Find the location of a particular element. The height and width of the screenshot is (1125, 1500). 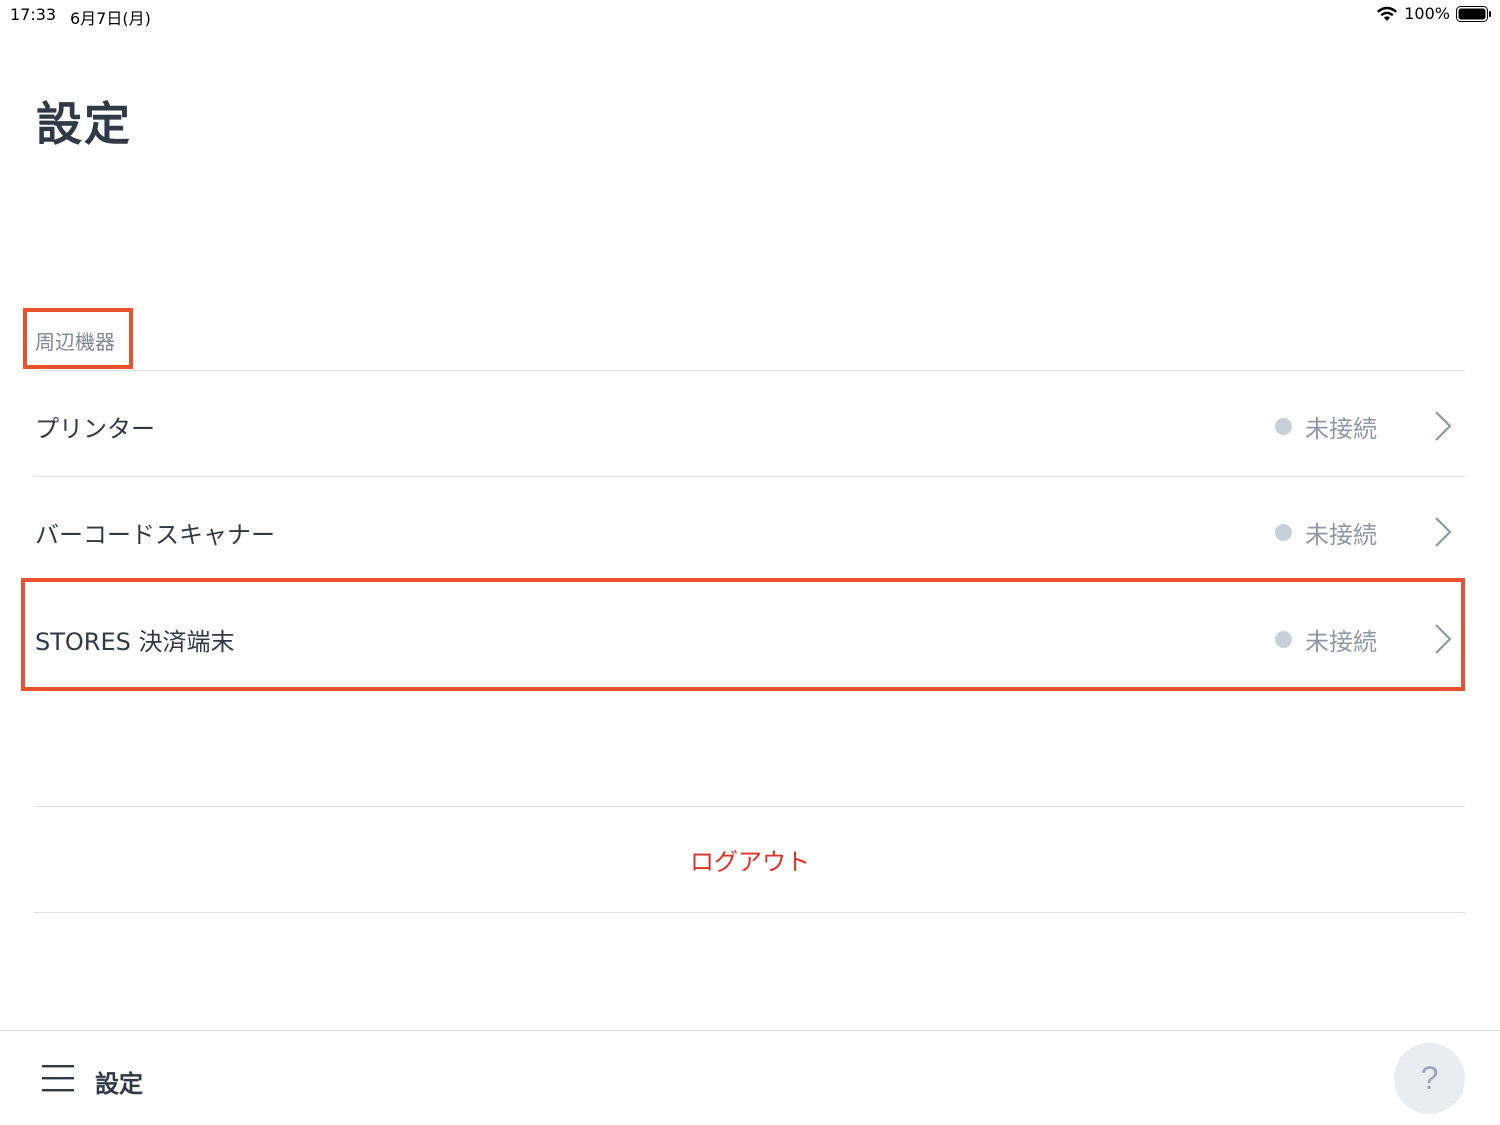

status-indicators: 100% is located at coordinates (1434, 13).